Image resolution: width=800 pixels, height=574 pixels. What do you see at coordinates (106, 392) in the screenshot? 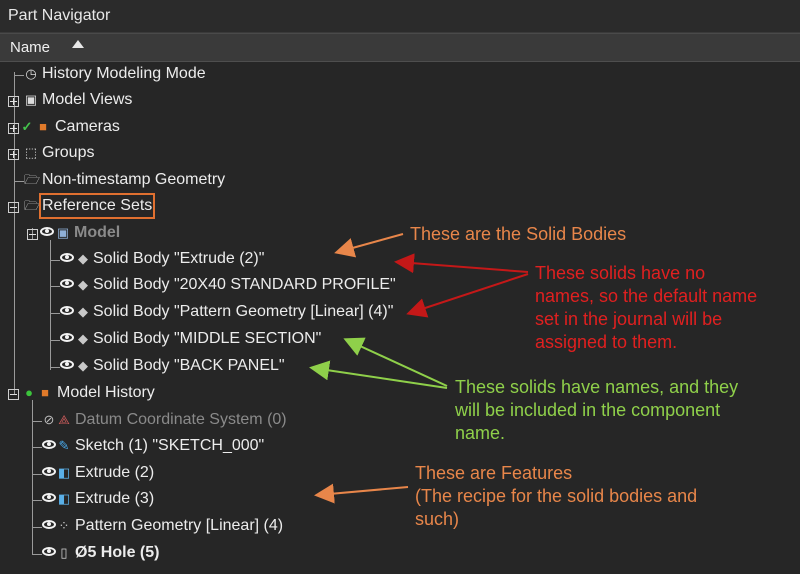
I see `tree-label: Model History` at bounding box center [106, 392].